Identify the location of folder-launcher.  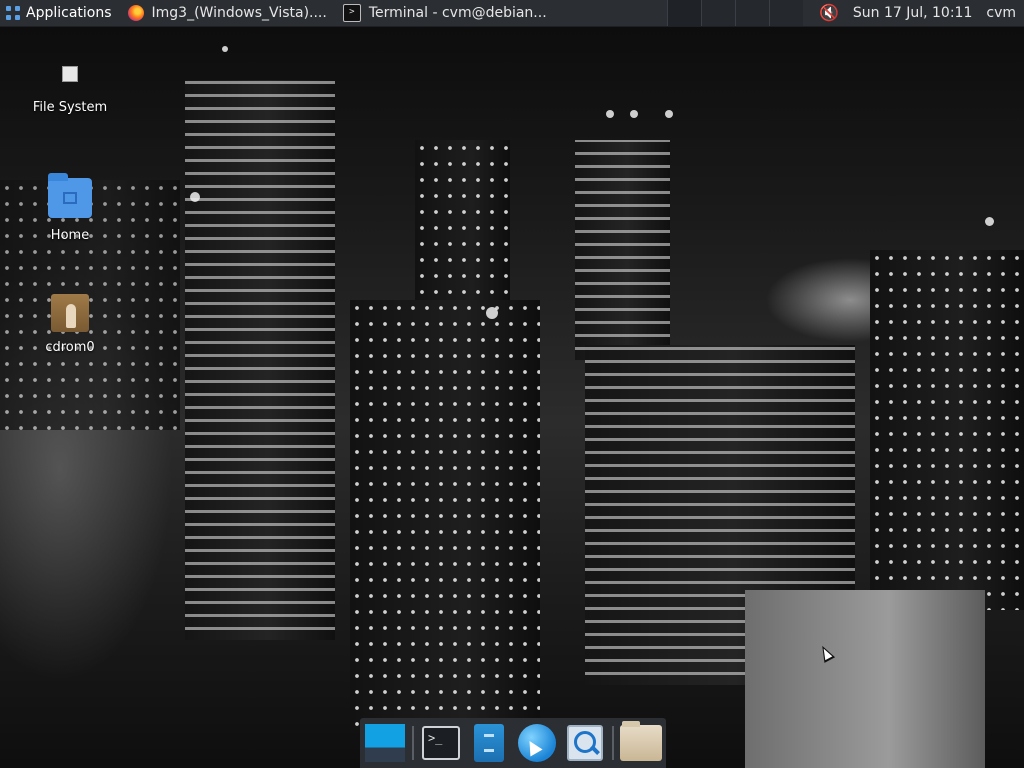
(640, 743).